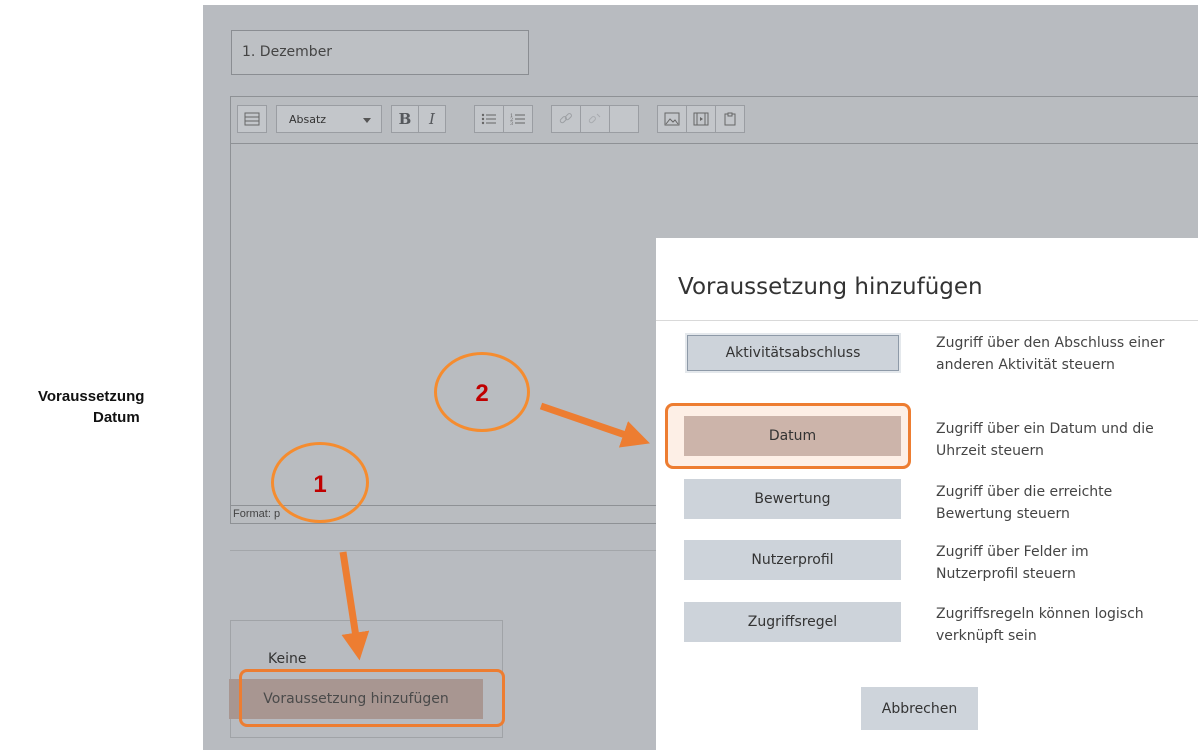  What do you see at coordinates (354, 606) in the screenshot?
I see `arrow-to-add-button` at bounding box center [354, 606].